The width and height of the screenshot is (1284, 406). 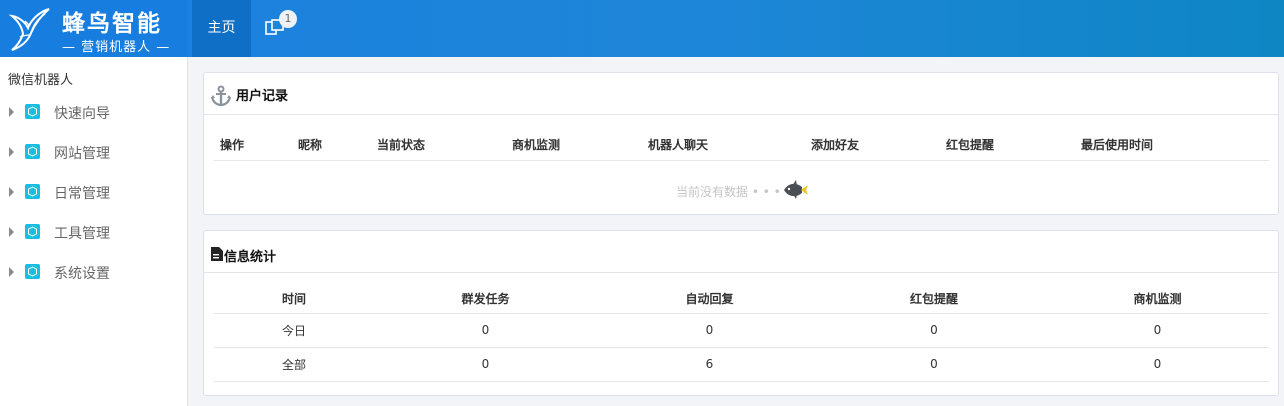 I want to click on sidebar-item-quick-guide: 快速向导, so click(x=93, y=113).